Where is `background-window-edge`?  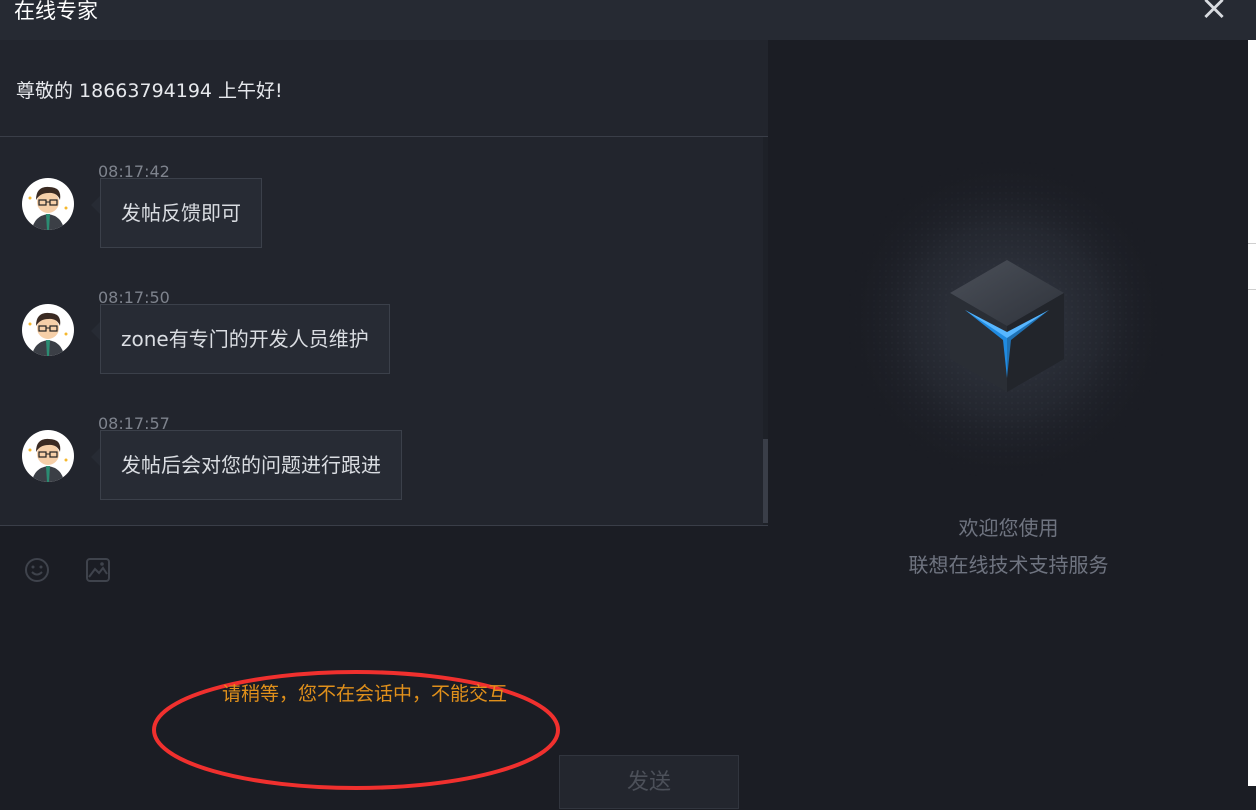 background-window-edge is located at coordinates (1252, 413).